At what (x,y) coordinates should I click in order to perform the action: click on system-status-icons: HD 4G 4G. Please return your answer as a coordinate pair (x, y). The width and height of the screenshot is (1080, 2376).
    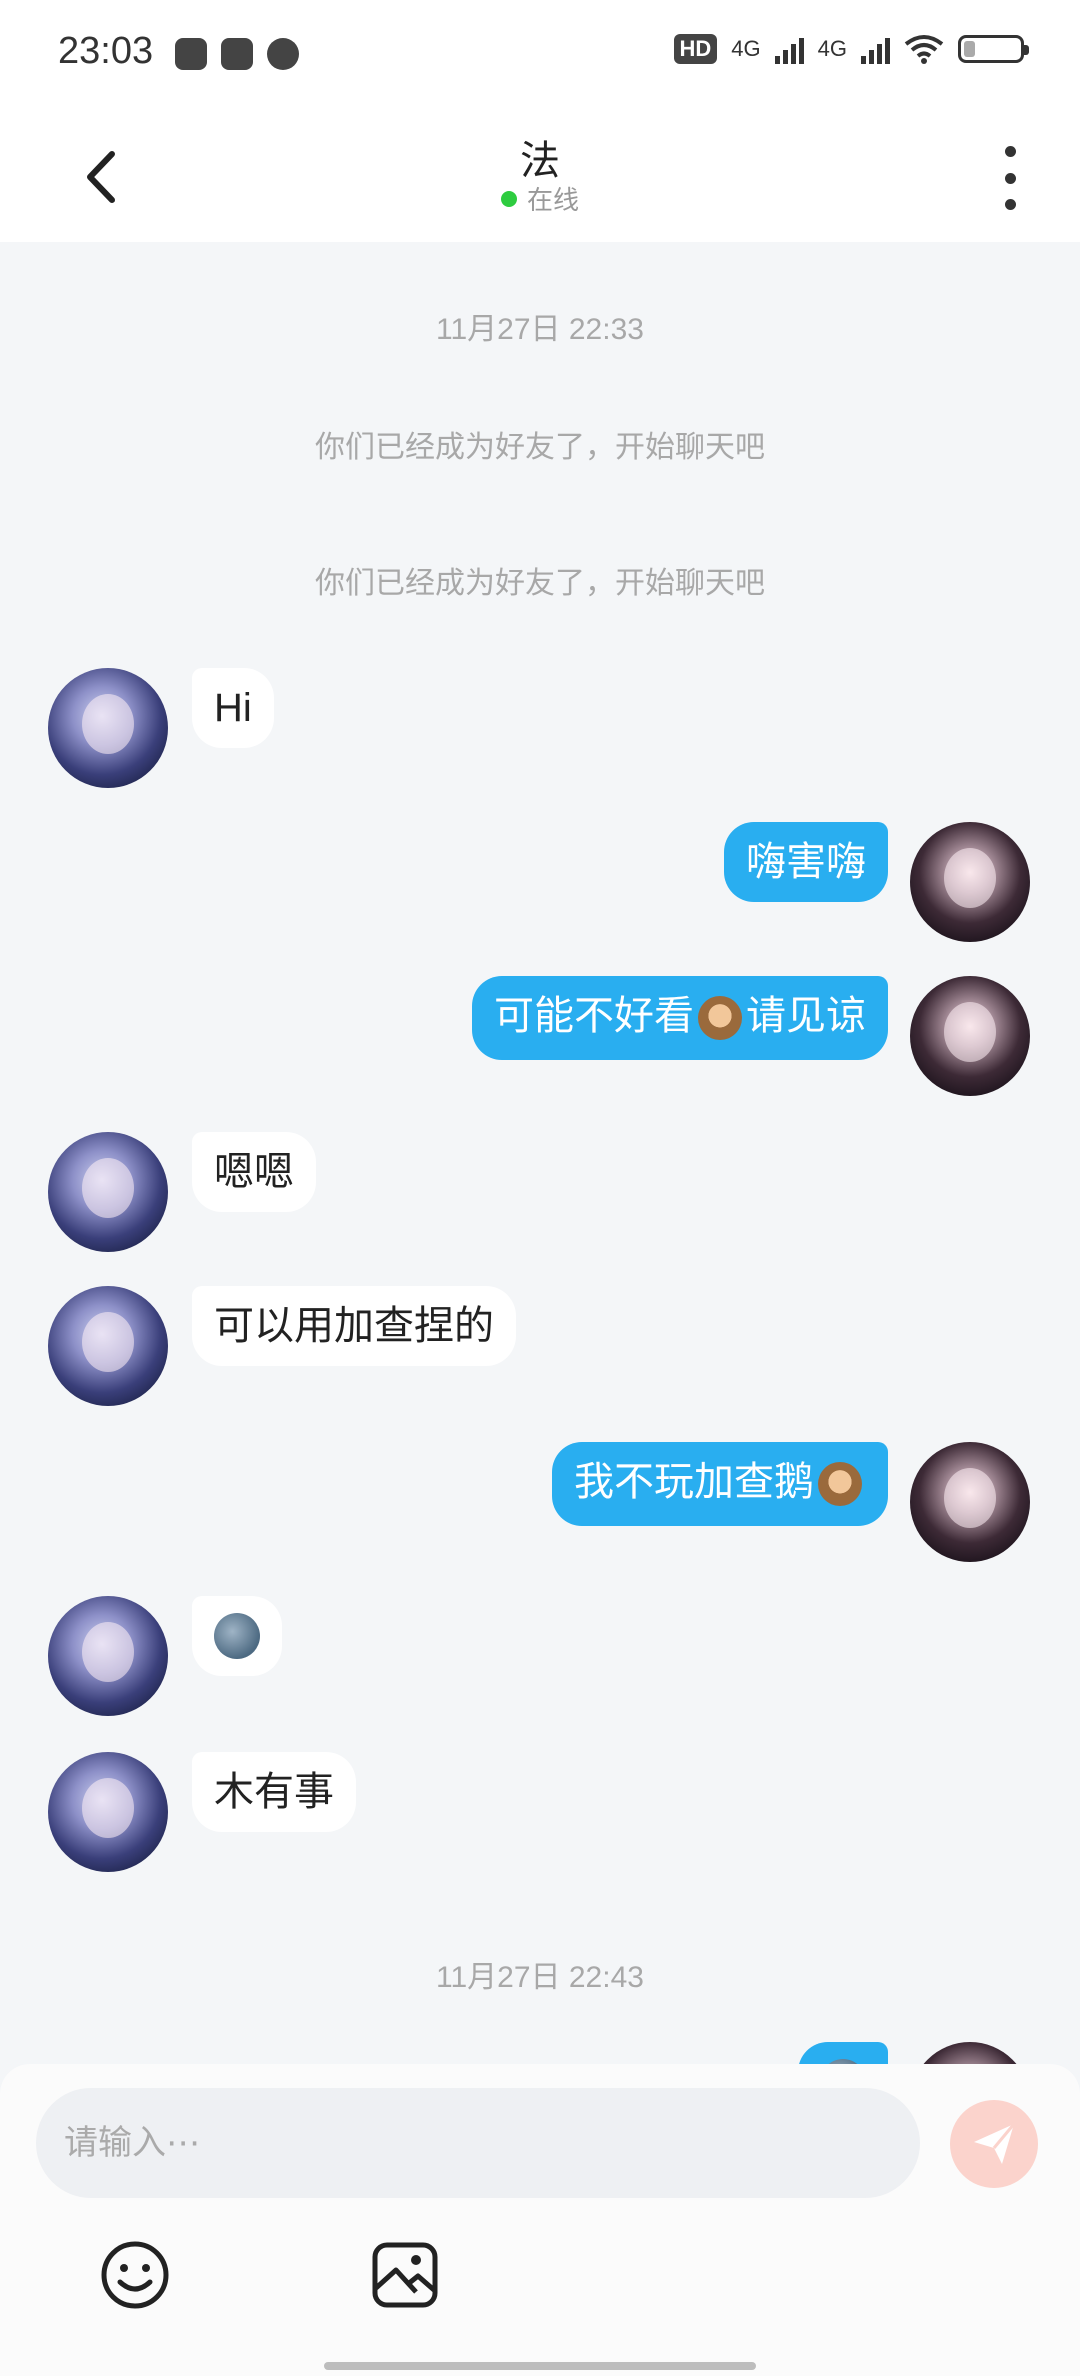
    Looking at the image, I should click on (851, 49).